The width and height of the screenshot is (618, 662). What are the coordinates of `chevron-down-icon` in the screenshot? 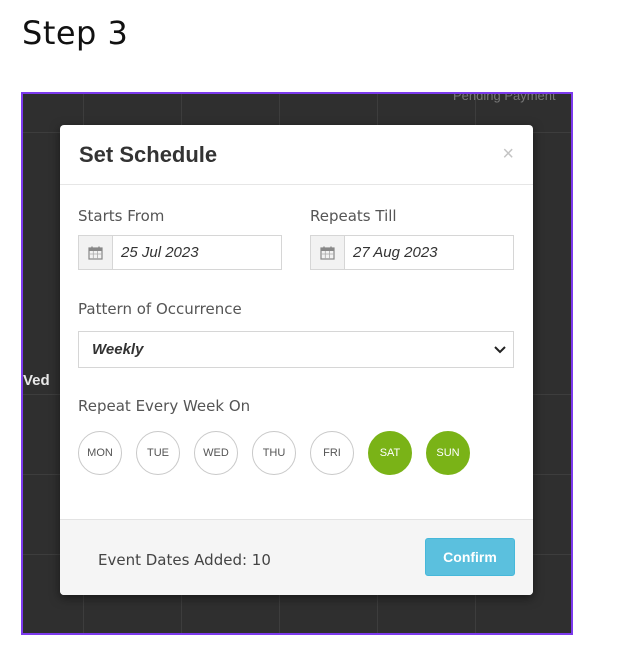 It's located at (500, 351).